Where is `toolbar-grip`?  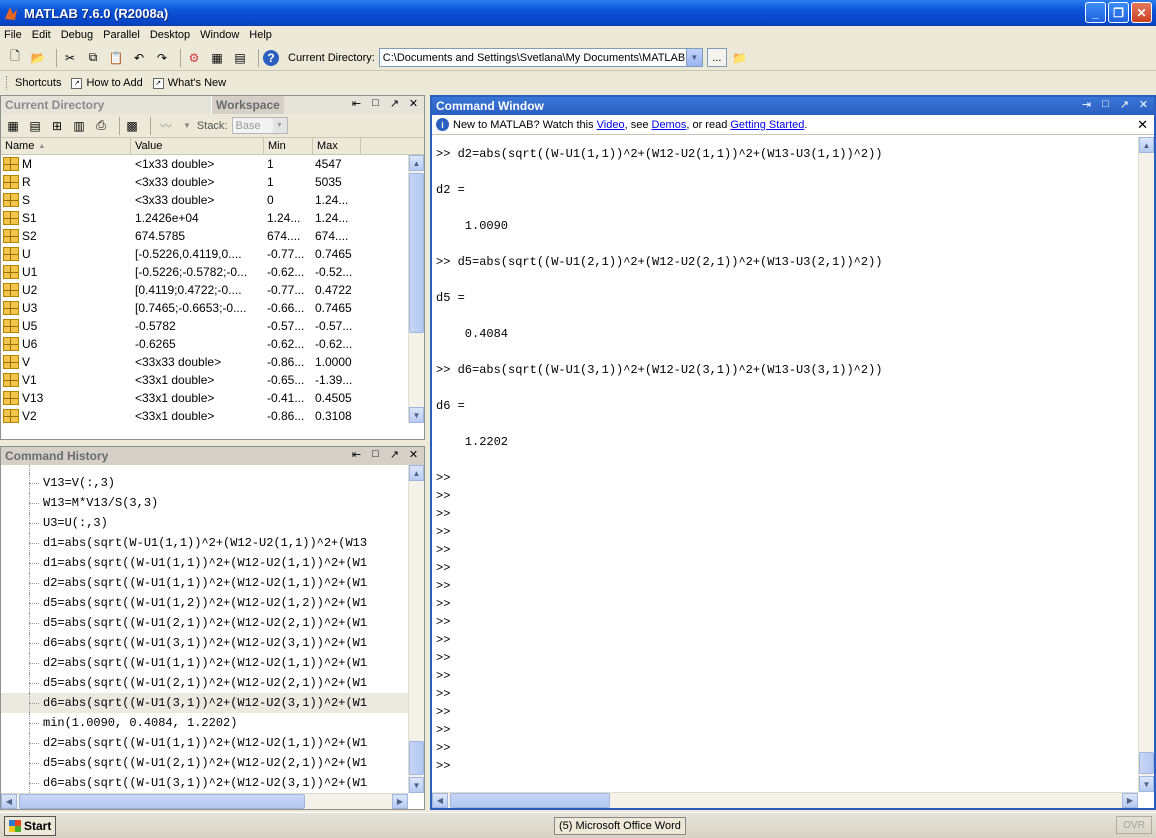
toolbar-grip is located at coordinates (7, 83).